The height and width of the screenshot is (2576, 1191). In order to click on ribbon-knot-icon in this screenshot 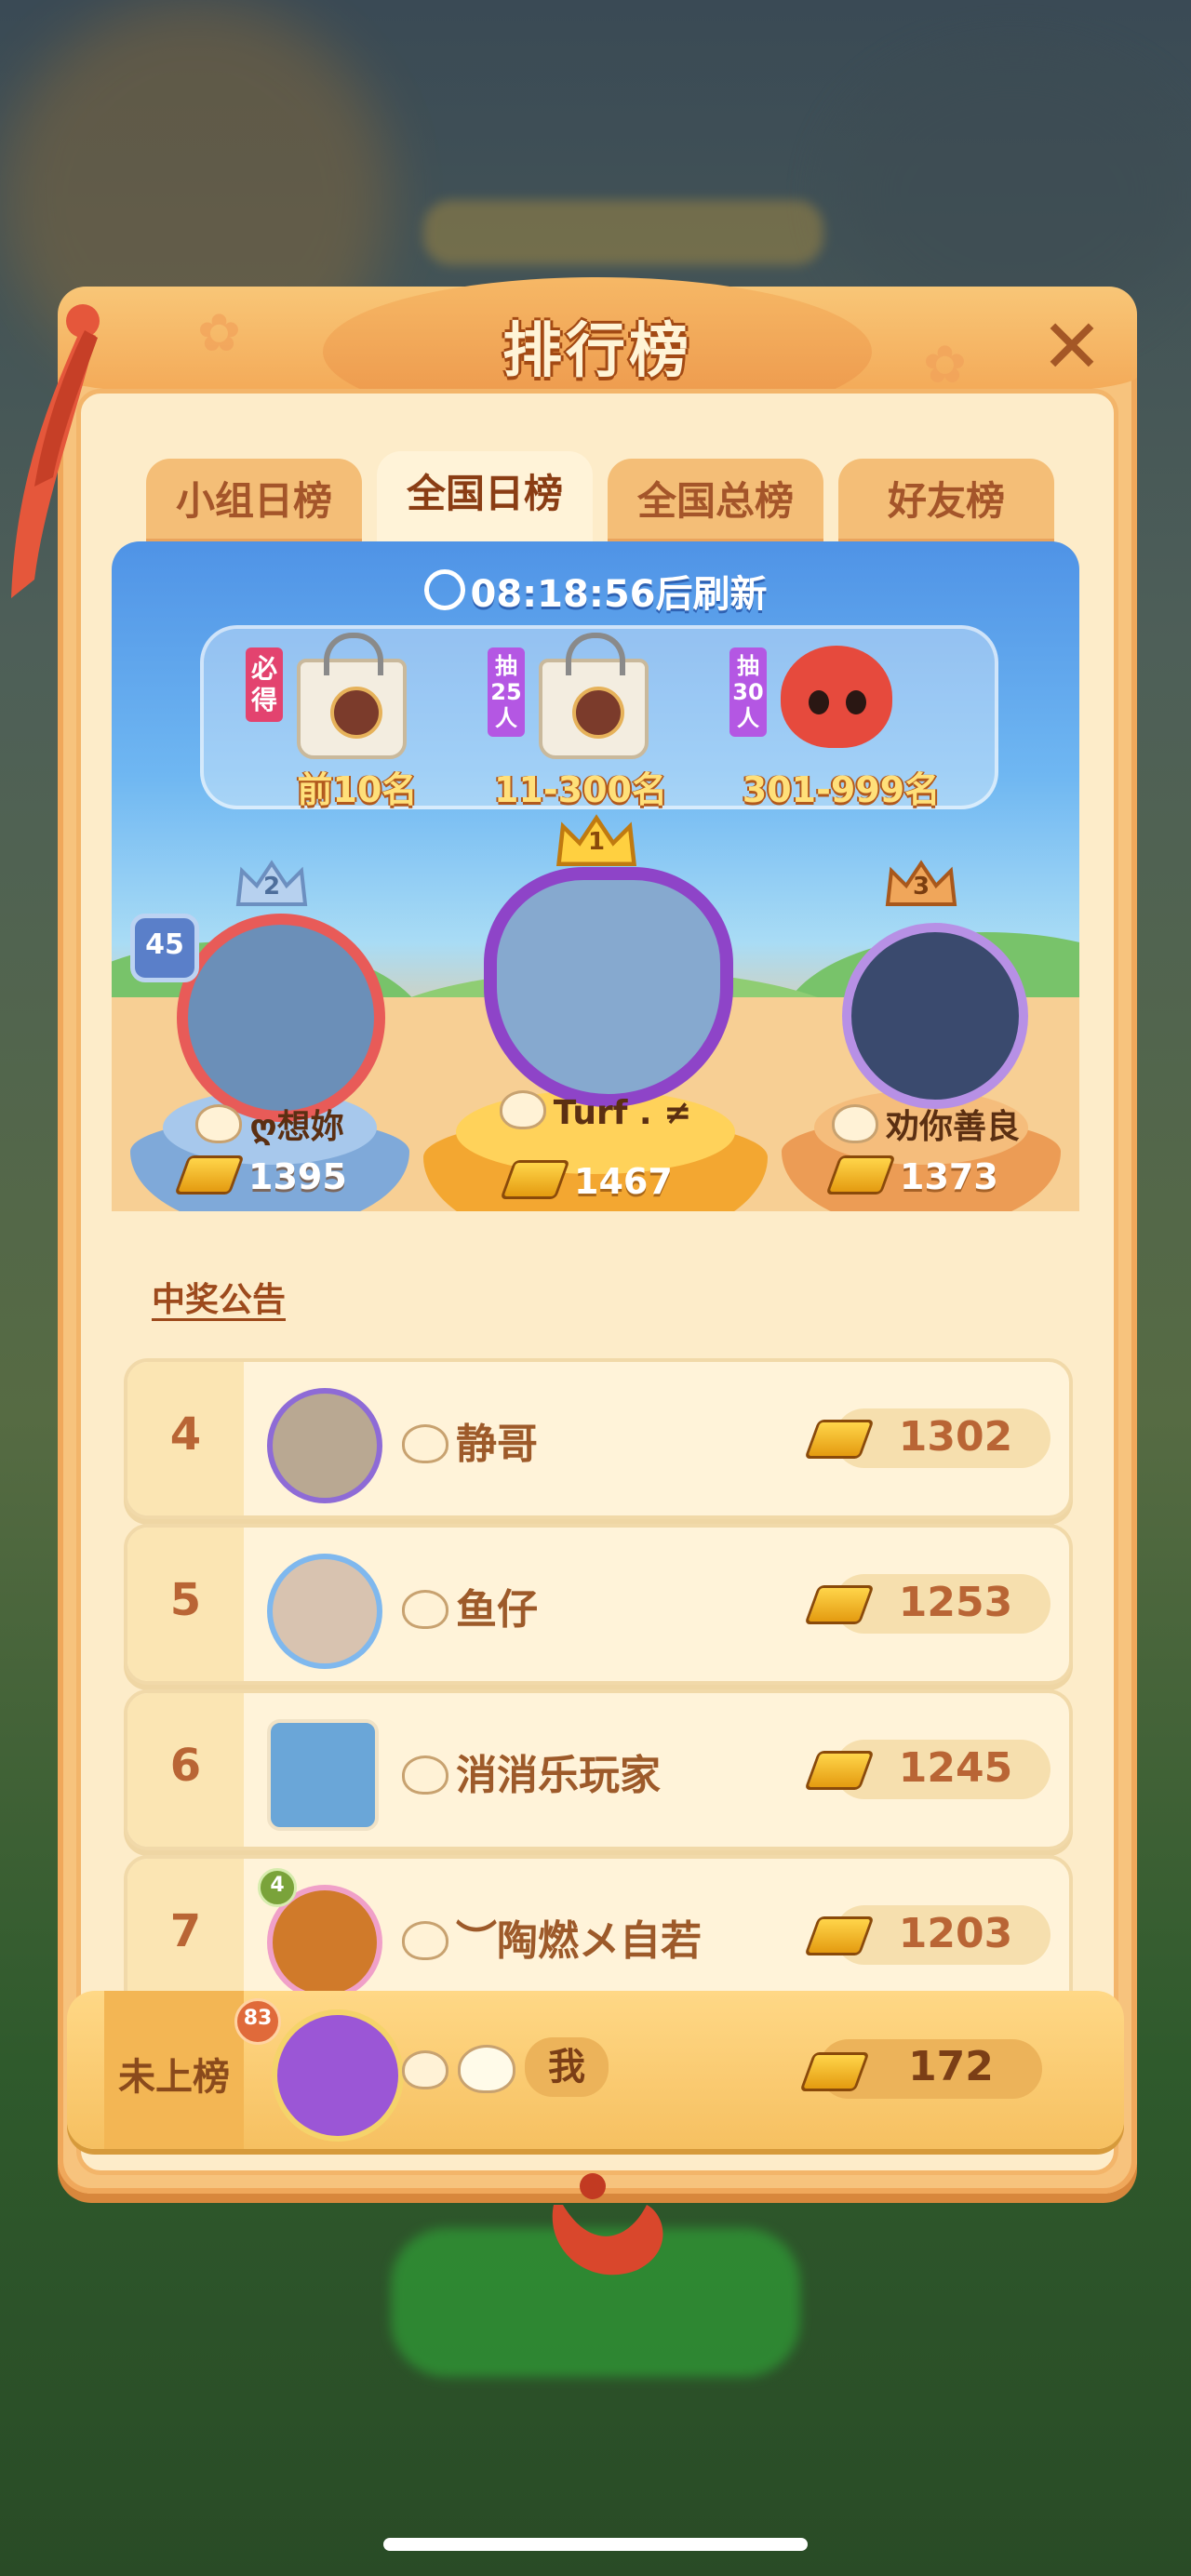, I will do `click(607, 2224)`.